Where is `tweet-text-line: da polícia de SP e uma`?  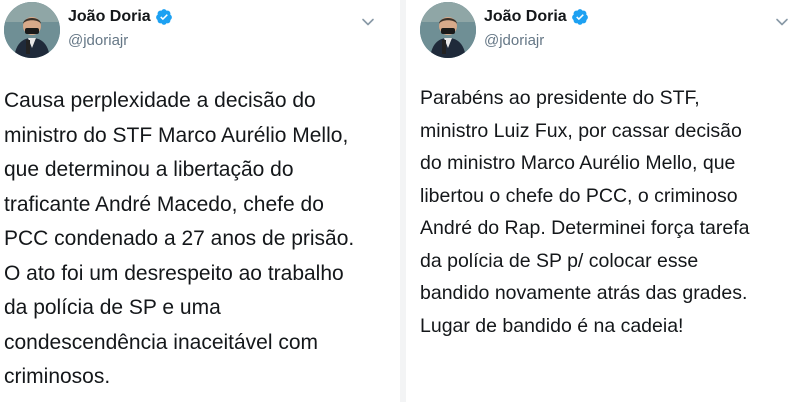
tweet-text-line: da polícia de SP e uma is located at coordinates (112, 307).